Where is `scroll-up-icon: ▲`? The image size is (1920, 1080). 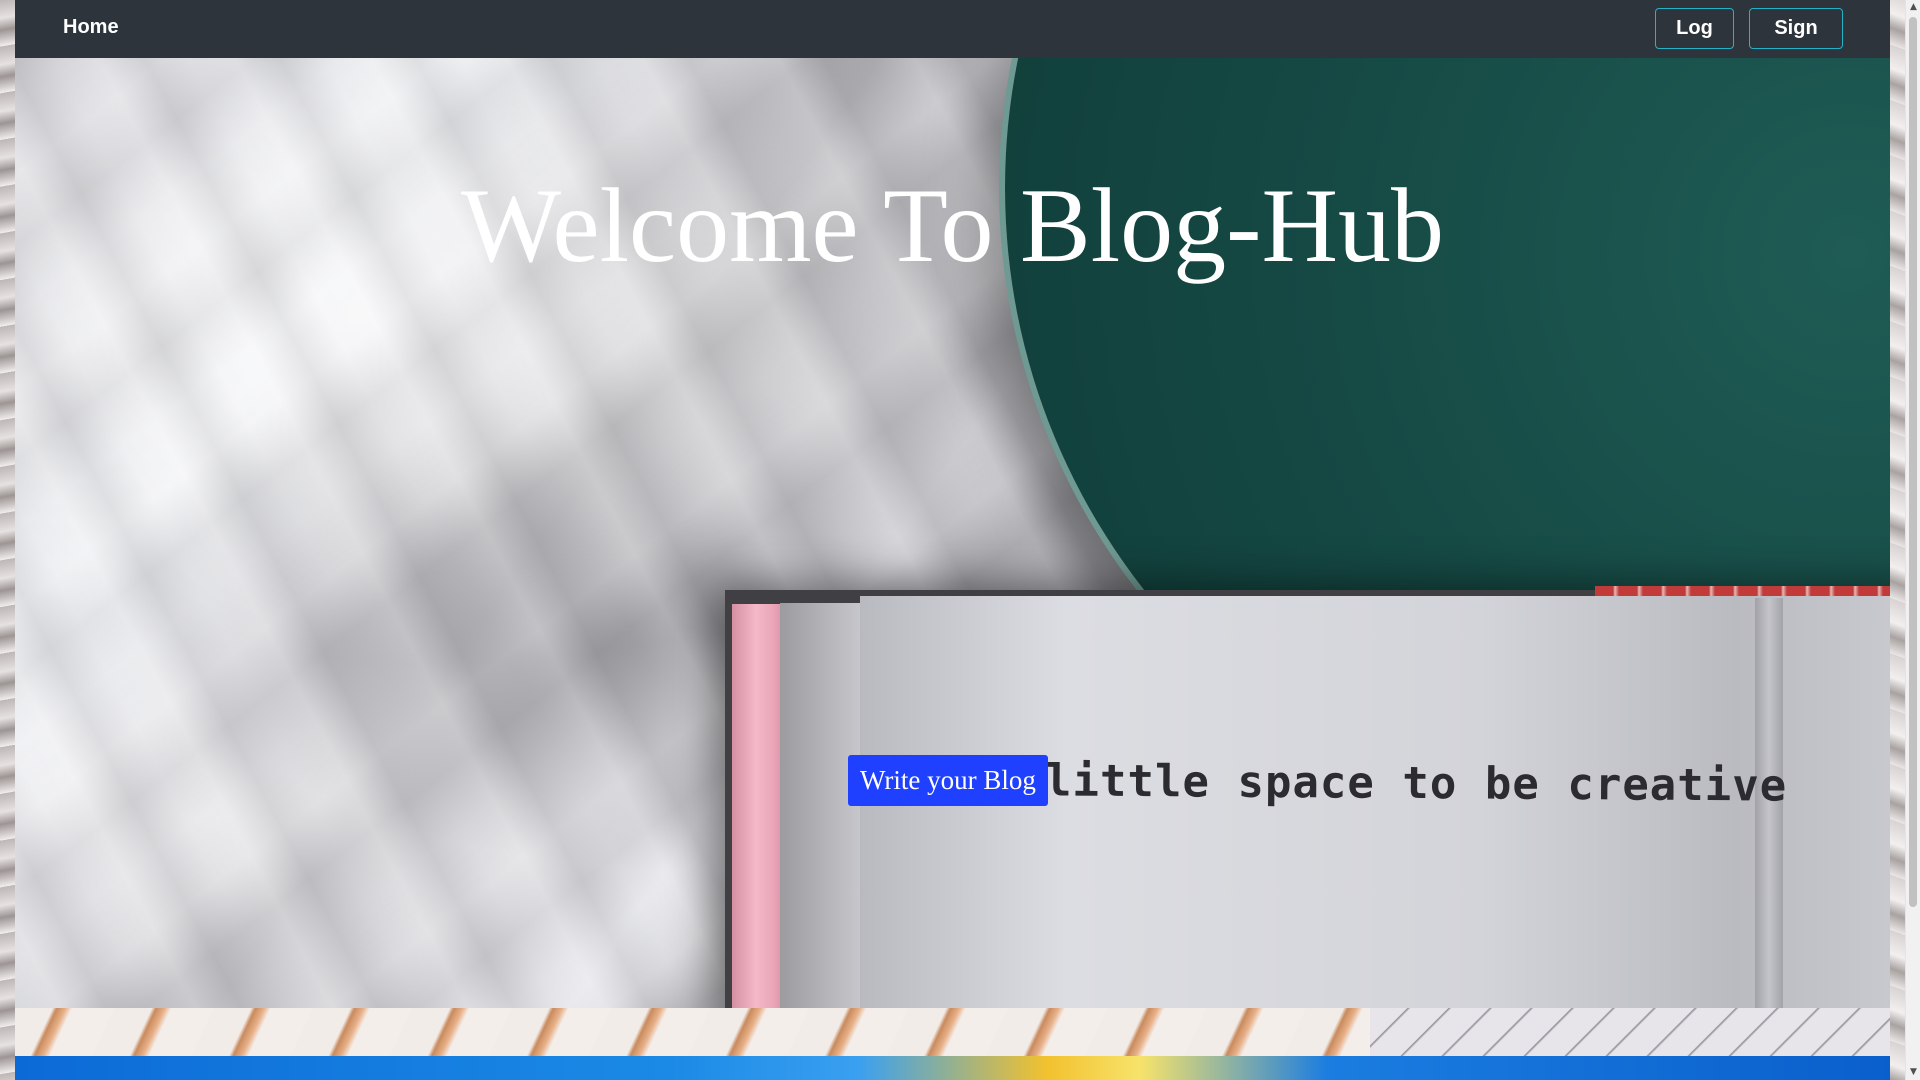
scroll-up-icon: ▲ is located at coordinates (1913, 7).